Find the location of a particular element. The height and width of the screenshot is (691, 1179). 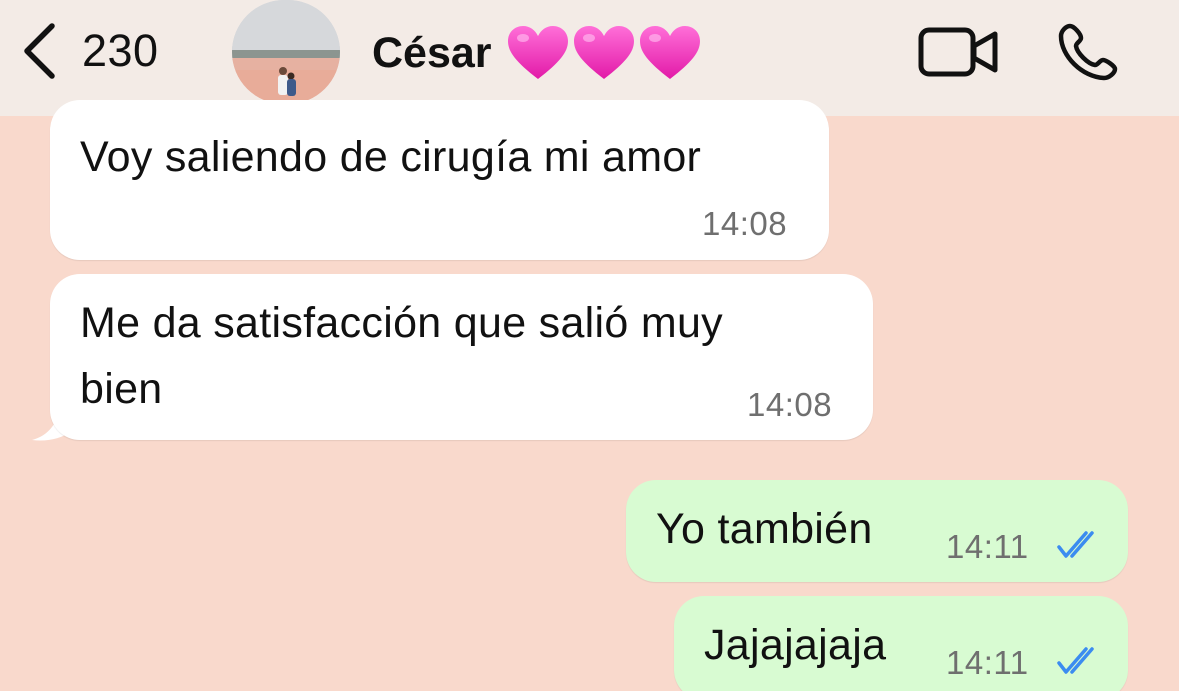

message-text: Yo también is located at coordinates (764, 529).